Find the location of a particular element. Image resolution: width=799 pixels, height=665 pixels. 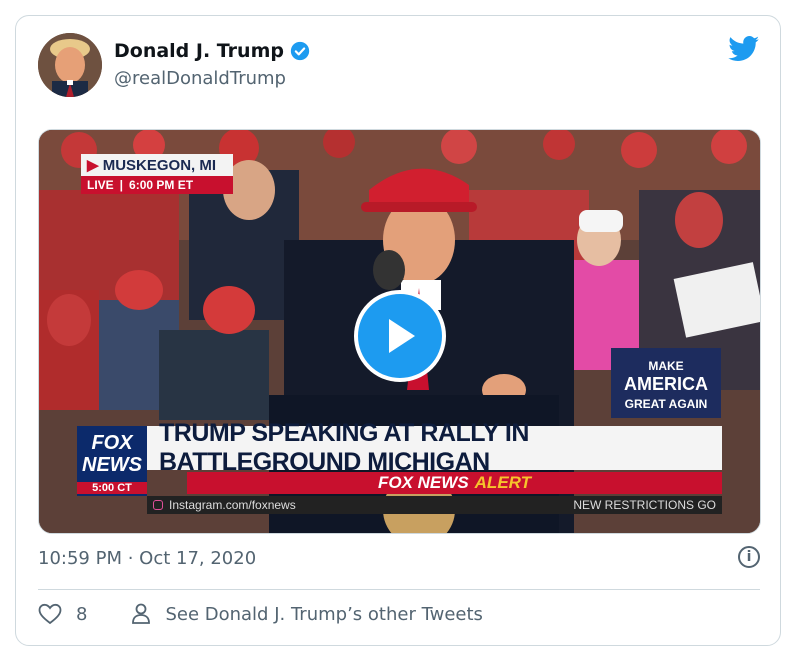

info-icon: i is located at coordinates (749, 557).